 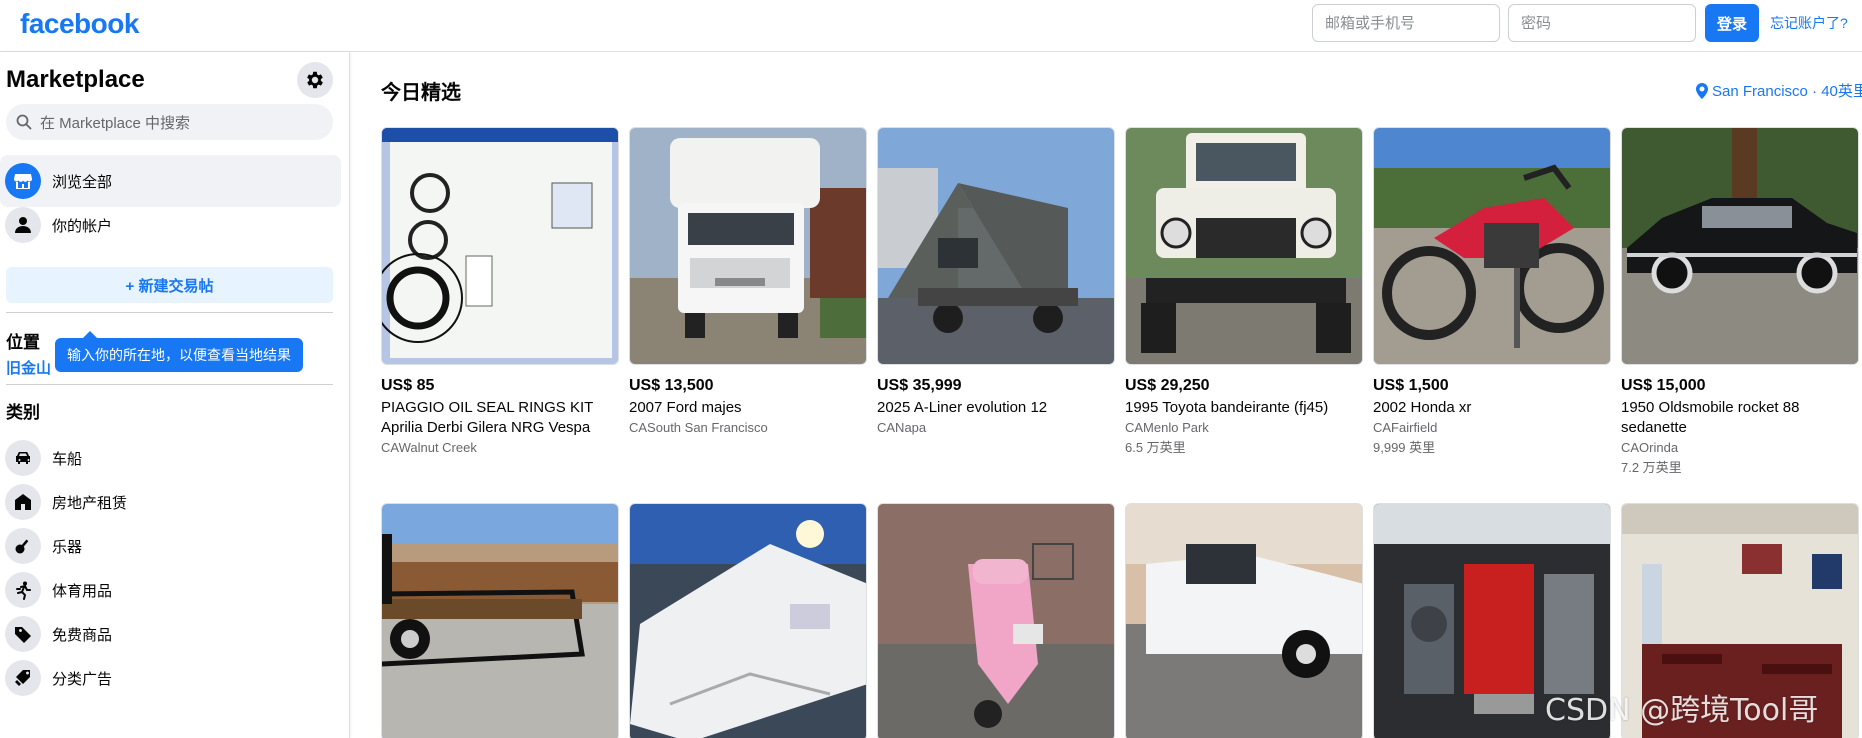 I want to click on email-field, so click(x=1406, y=23).